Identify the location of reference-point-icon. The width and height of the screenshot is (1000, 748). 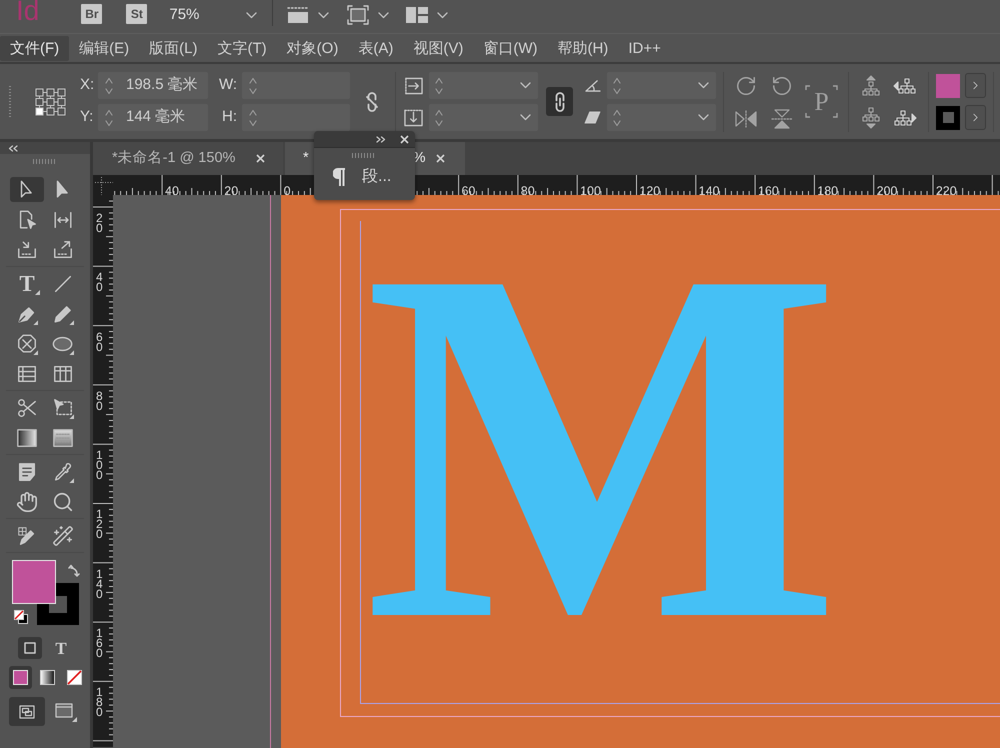
(51, 102).